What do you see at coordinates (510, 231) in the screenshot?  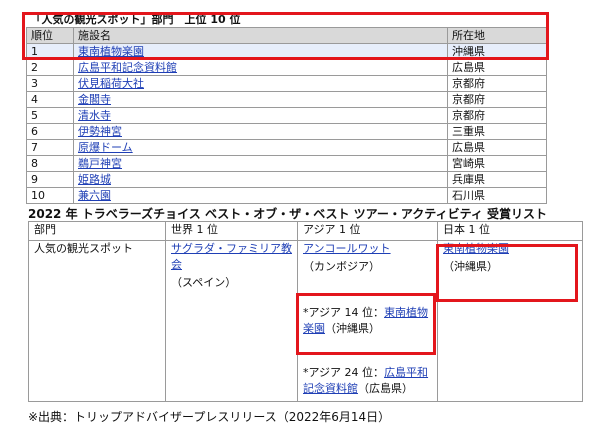 I see `japan-header: 日本 1 位` at bounding box center [510, 231].